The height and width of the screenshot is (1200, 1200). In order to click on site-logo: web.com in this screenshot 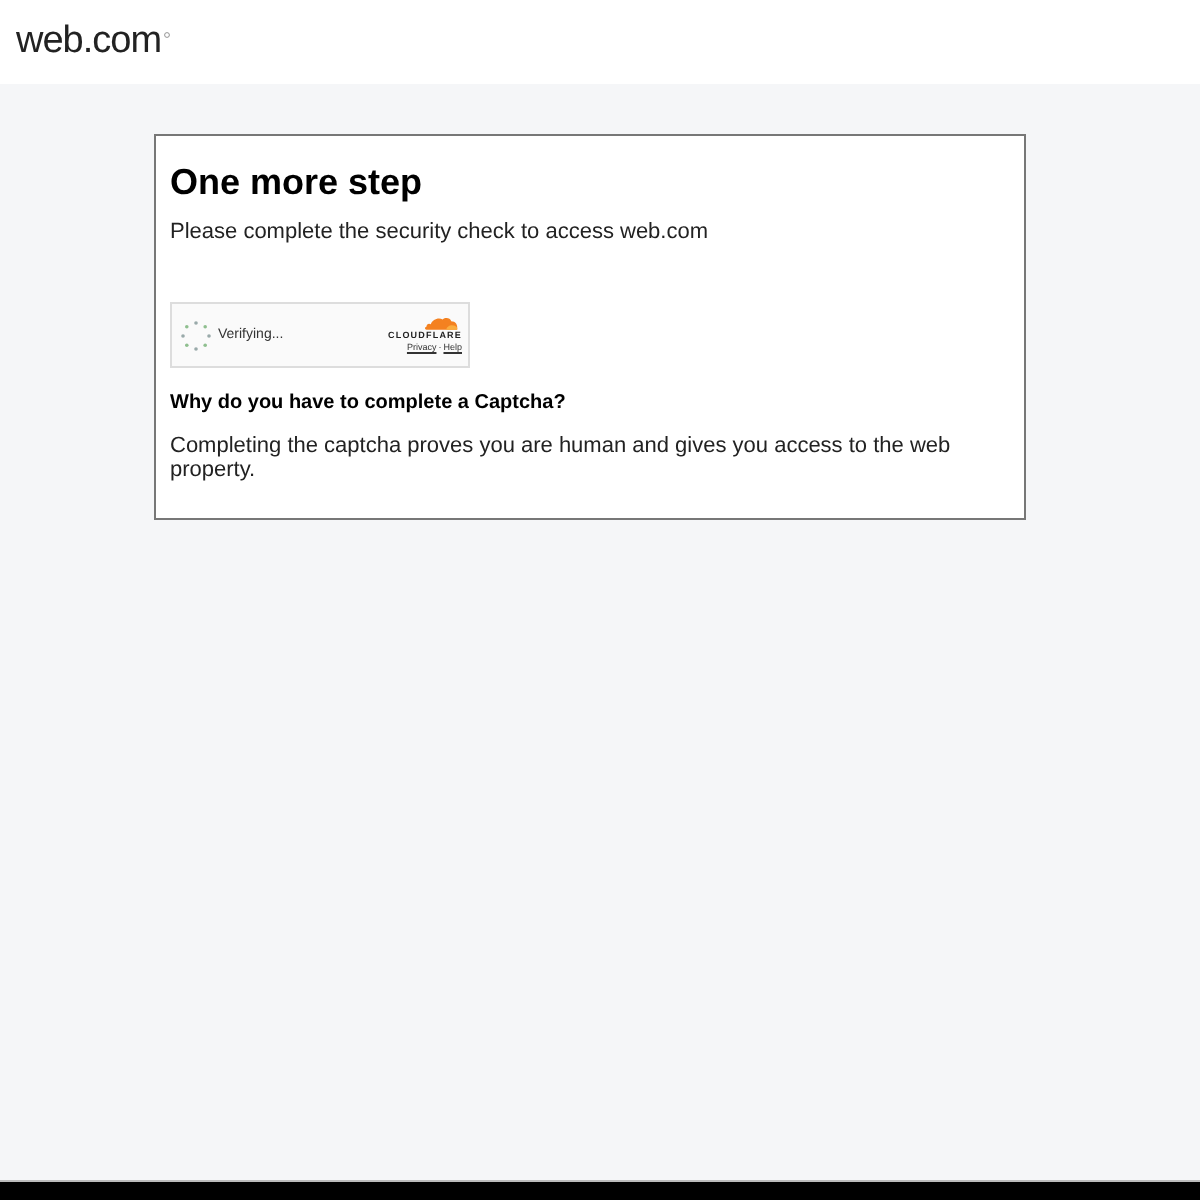, I will do `click(89, 42)`.